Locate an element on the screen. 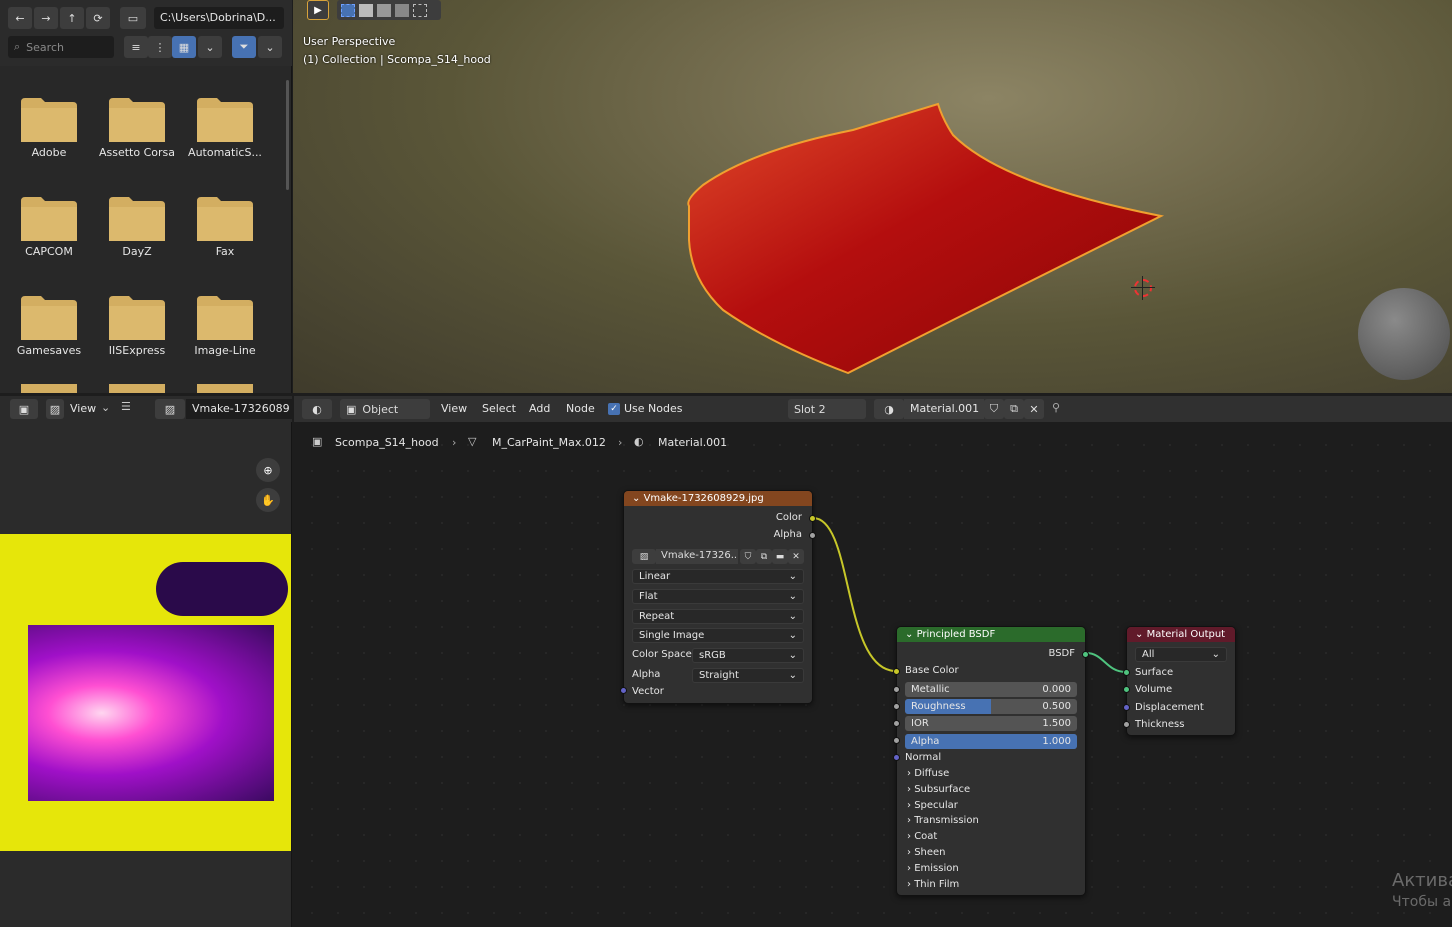 The height and width of the screenshot is (927, 1452). columns-icon: ⋮ is located at coordinates (160, 47).